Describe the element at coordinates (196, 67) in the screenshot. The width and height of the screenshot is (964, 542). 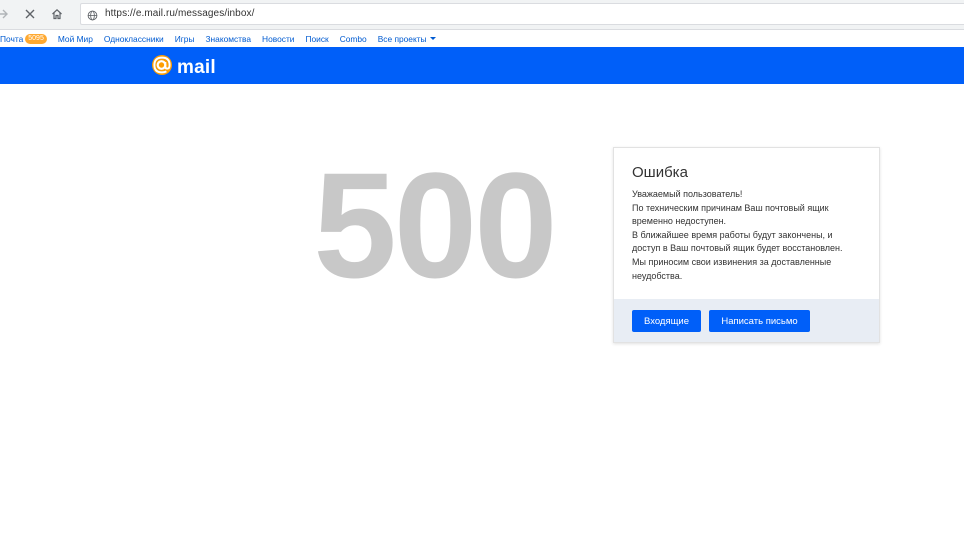
I see `logo-text: mail` at that location.